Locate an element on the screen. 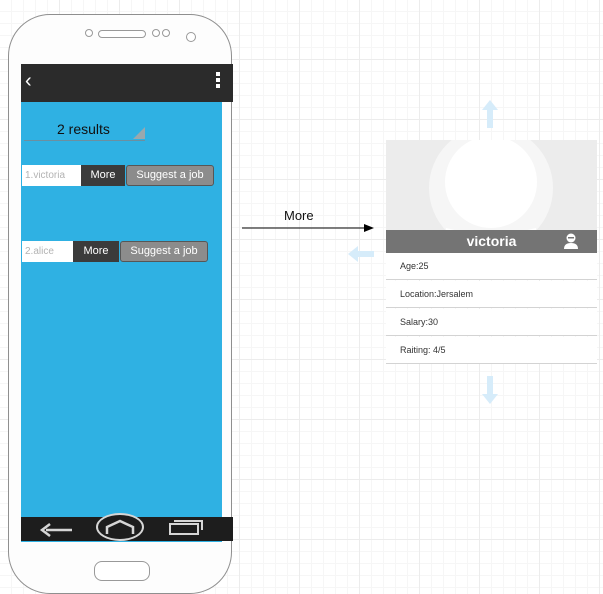 The width and height of the screenshot is (603, 594). avatar-placeholder-icon is located at coordinates (491, 186).